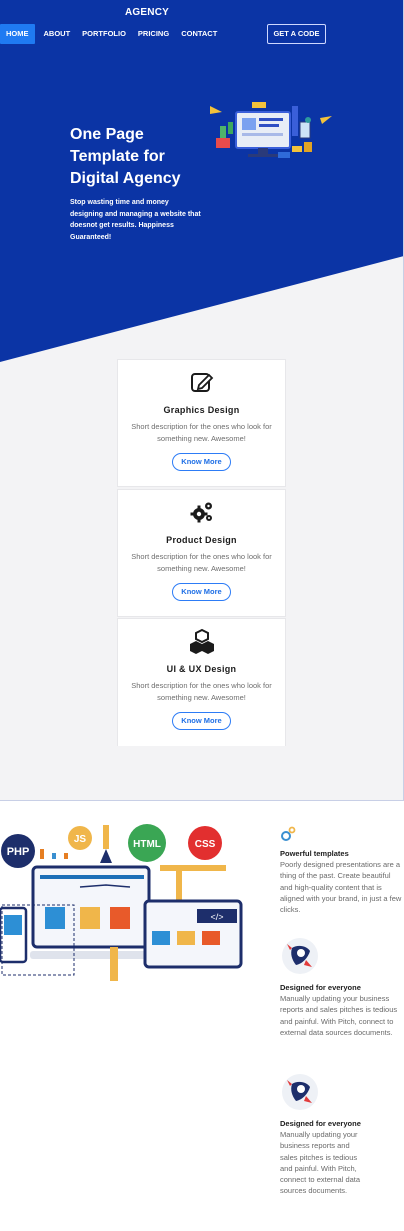 The width and height of the screenshot is (404, 1231). Describe the element at coordinates (314, 853) in the screenshot. I see `feature-title: Powerful templates` at that location.